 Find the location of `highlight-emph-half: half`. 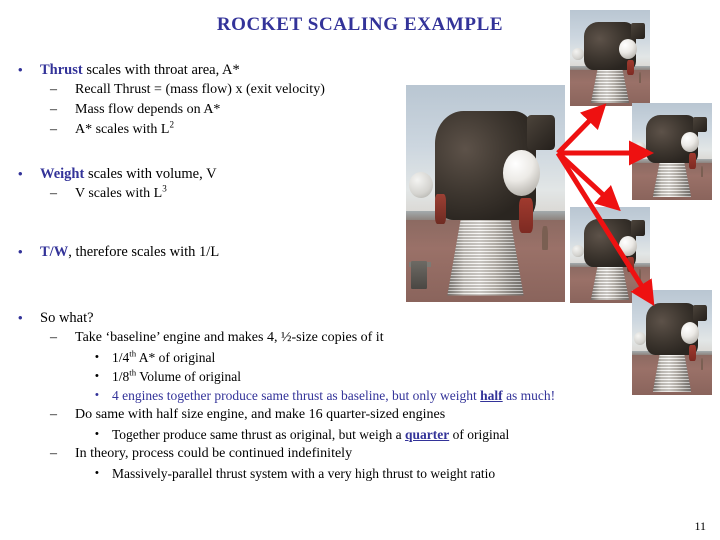

highlight-emph-half: half is located at coordinates (491, 395).